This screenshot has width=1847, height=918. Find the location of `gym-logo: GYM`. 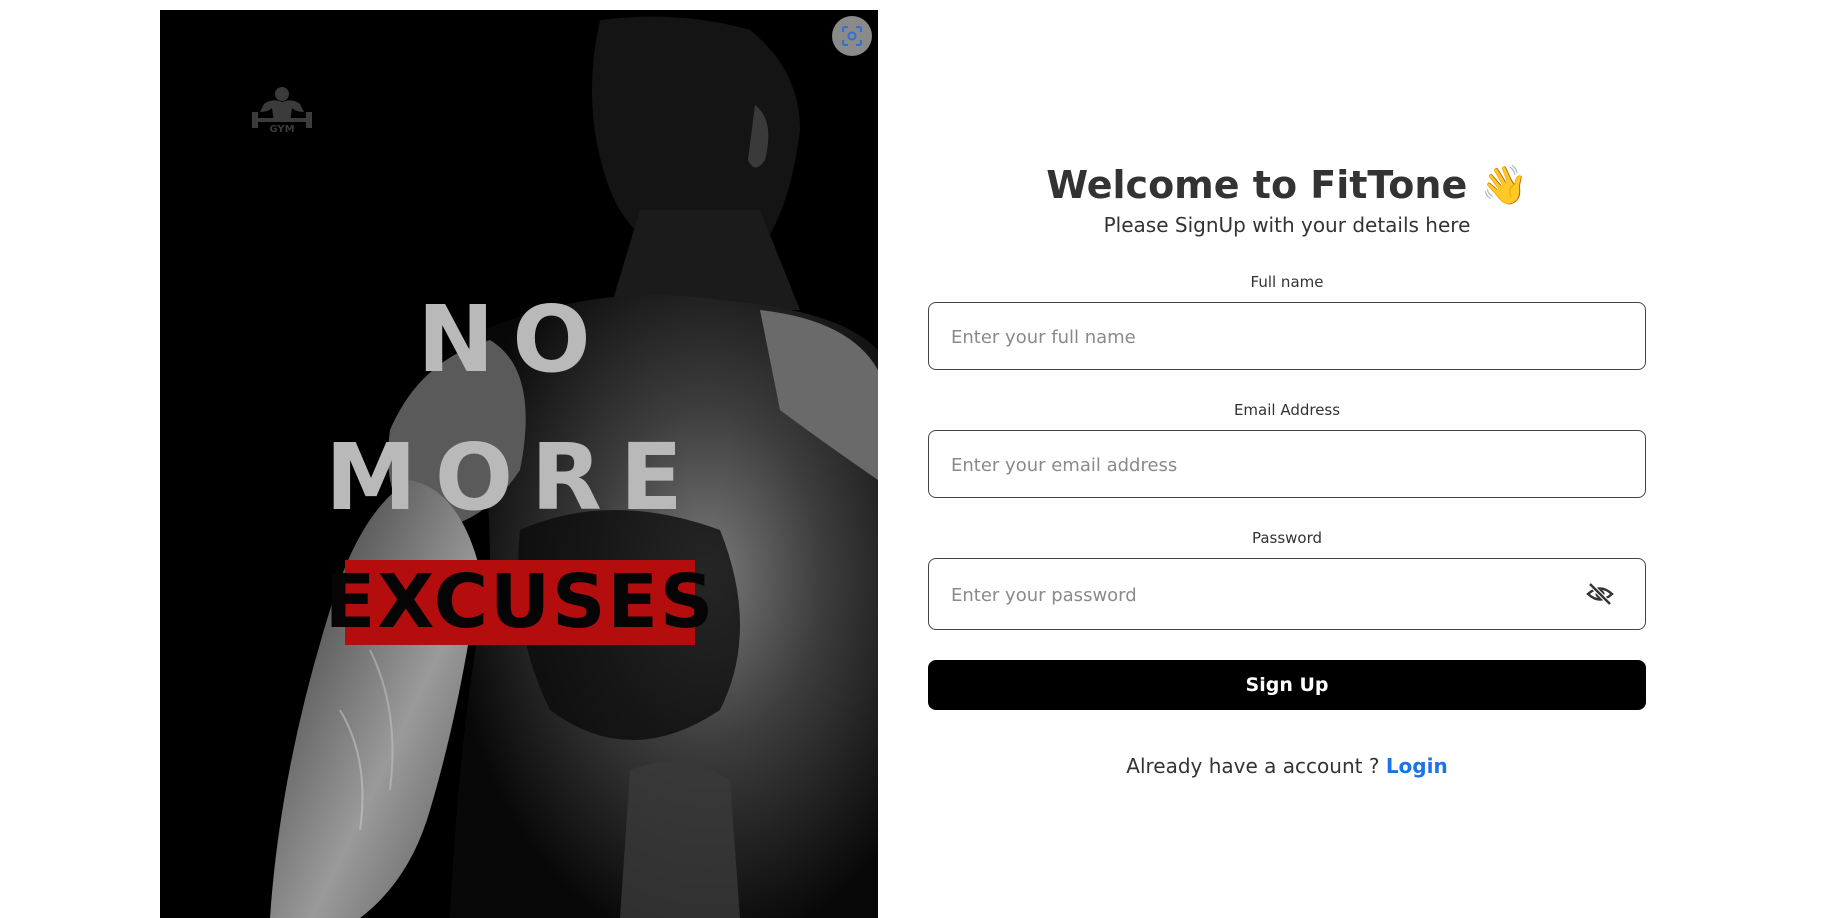

gym-logo: GYM is located at coordinates (282, 112).